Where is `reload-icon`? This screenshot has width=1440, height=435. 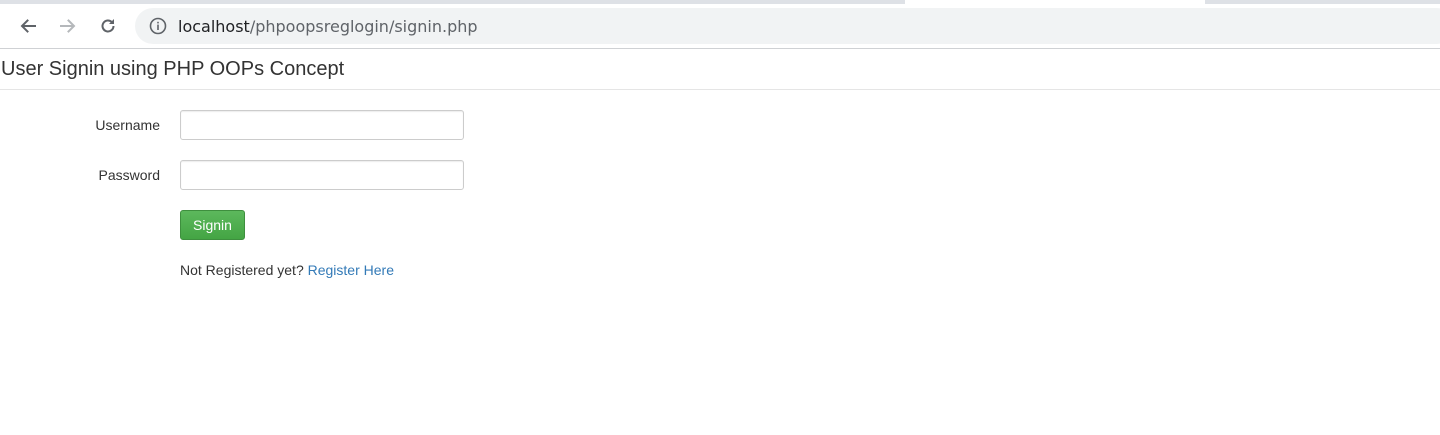
reload-icon is located at coordinates (108, 26).